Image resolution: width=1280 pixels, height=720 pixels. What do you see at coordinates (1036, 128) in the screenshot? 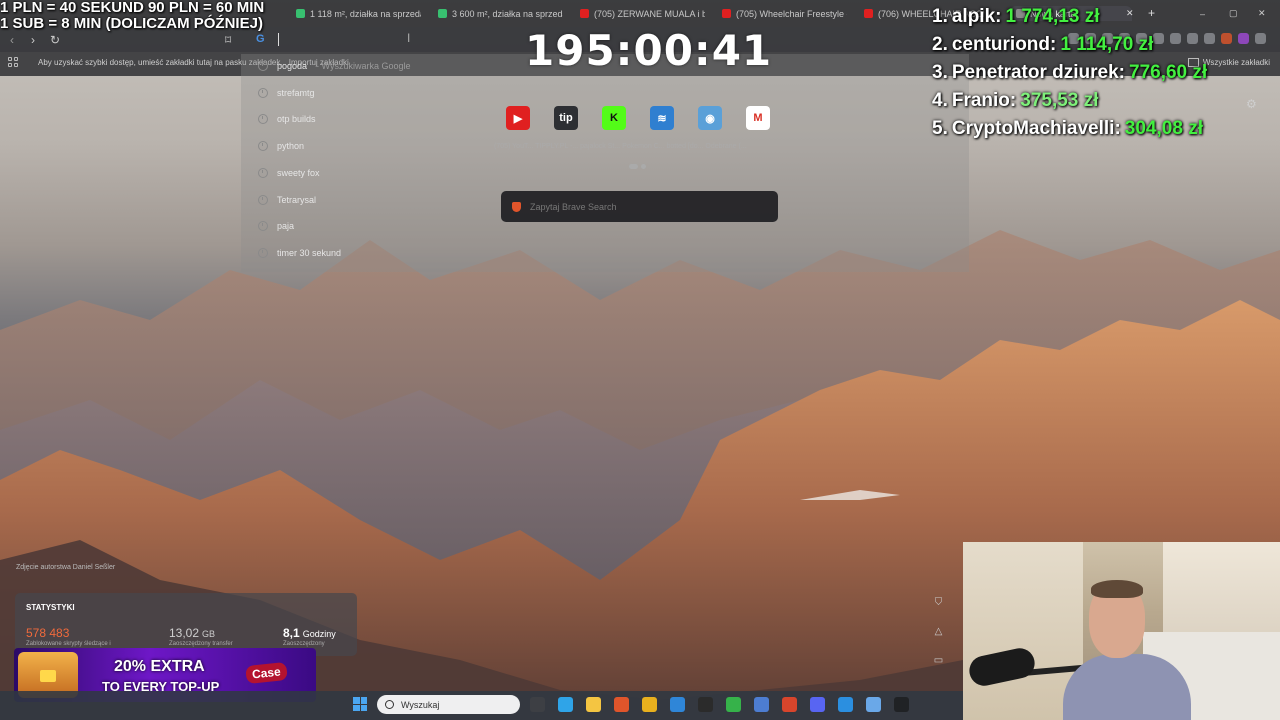
I see `leaderboard-name: CryptoMachiavelli:` at bounding box center [1036, 128].